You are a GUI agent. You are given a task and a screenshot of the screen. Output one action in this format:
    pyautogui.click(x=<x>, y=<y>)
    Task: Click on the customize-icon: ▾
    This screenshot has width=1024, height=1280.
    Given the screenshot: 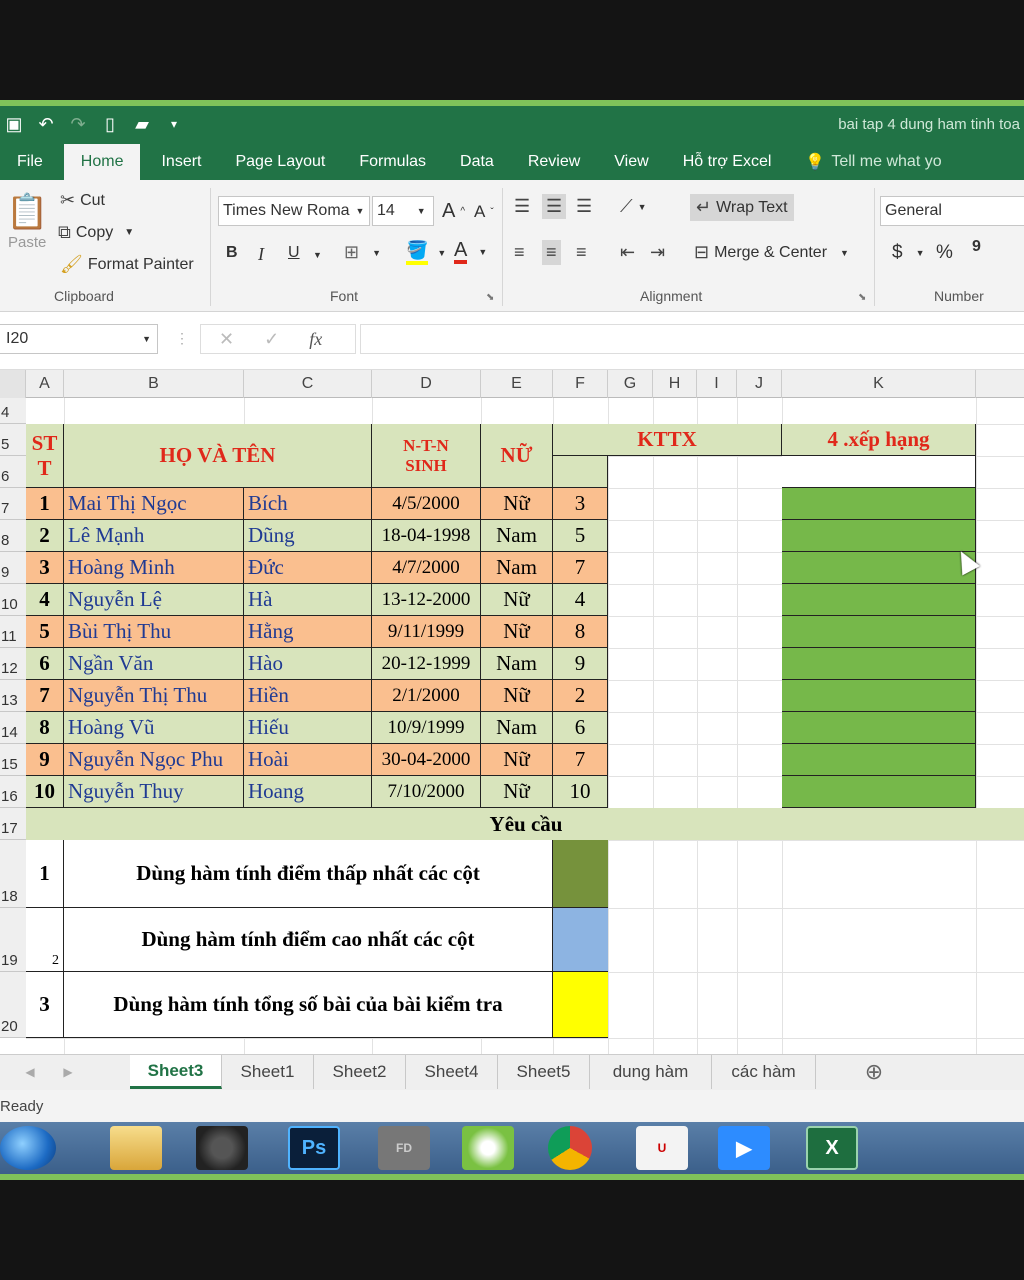 What is the action you would take?
    pyautogui.click(x=174, y=124)
    